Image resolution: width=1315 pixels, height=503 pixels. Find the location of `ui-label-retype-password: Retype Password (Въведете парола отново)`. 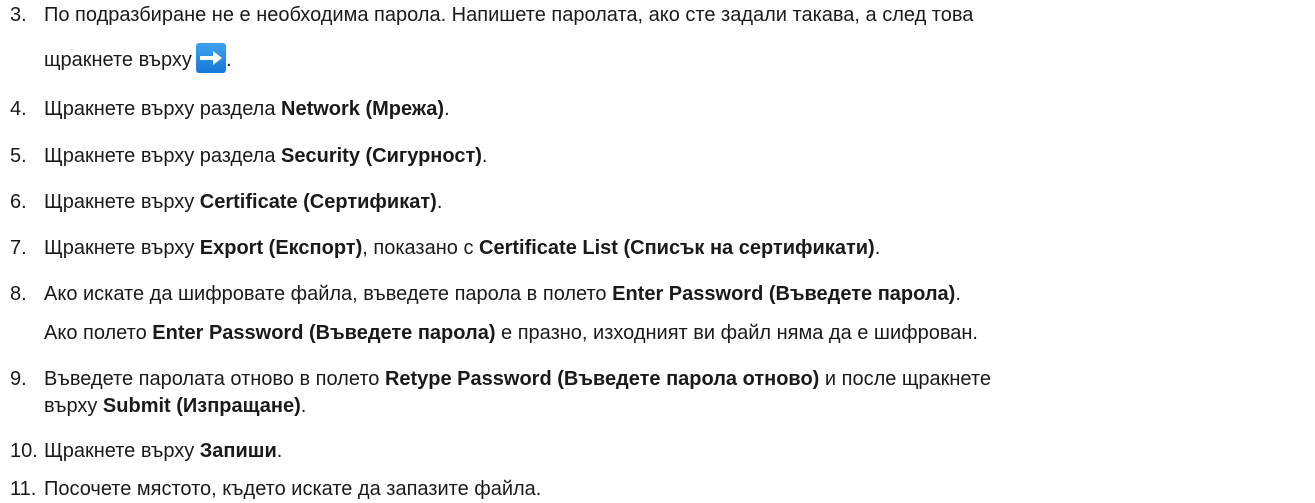

ui-label-retype-password: Retype Password (Въведете парола отново) is located at coordinates (602, 379).